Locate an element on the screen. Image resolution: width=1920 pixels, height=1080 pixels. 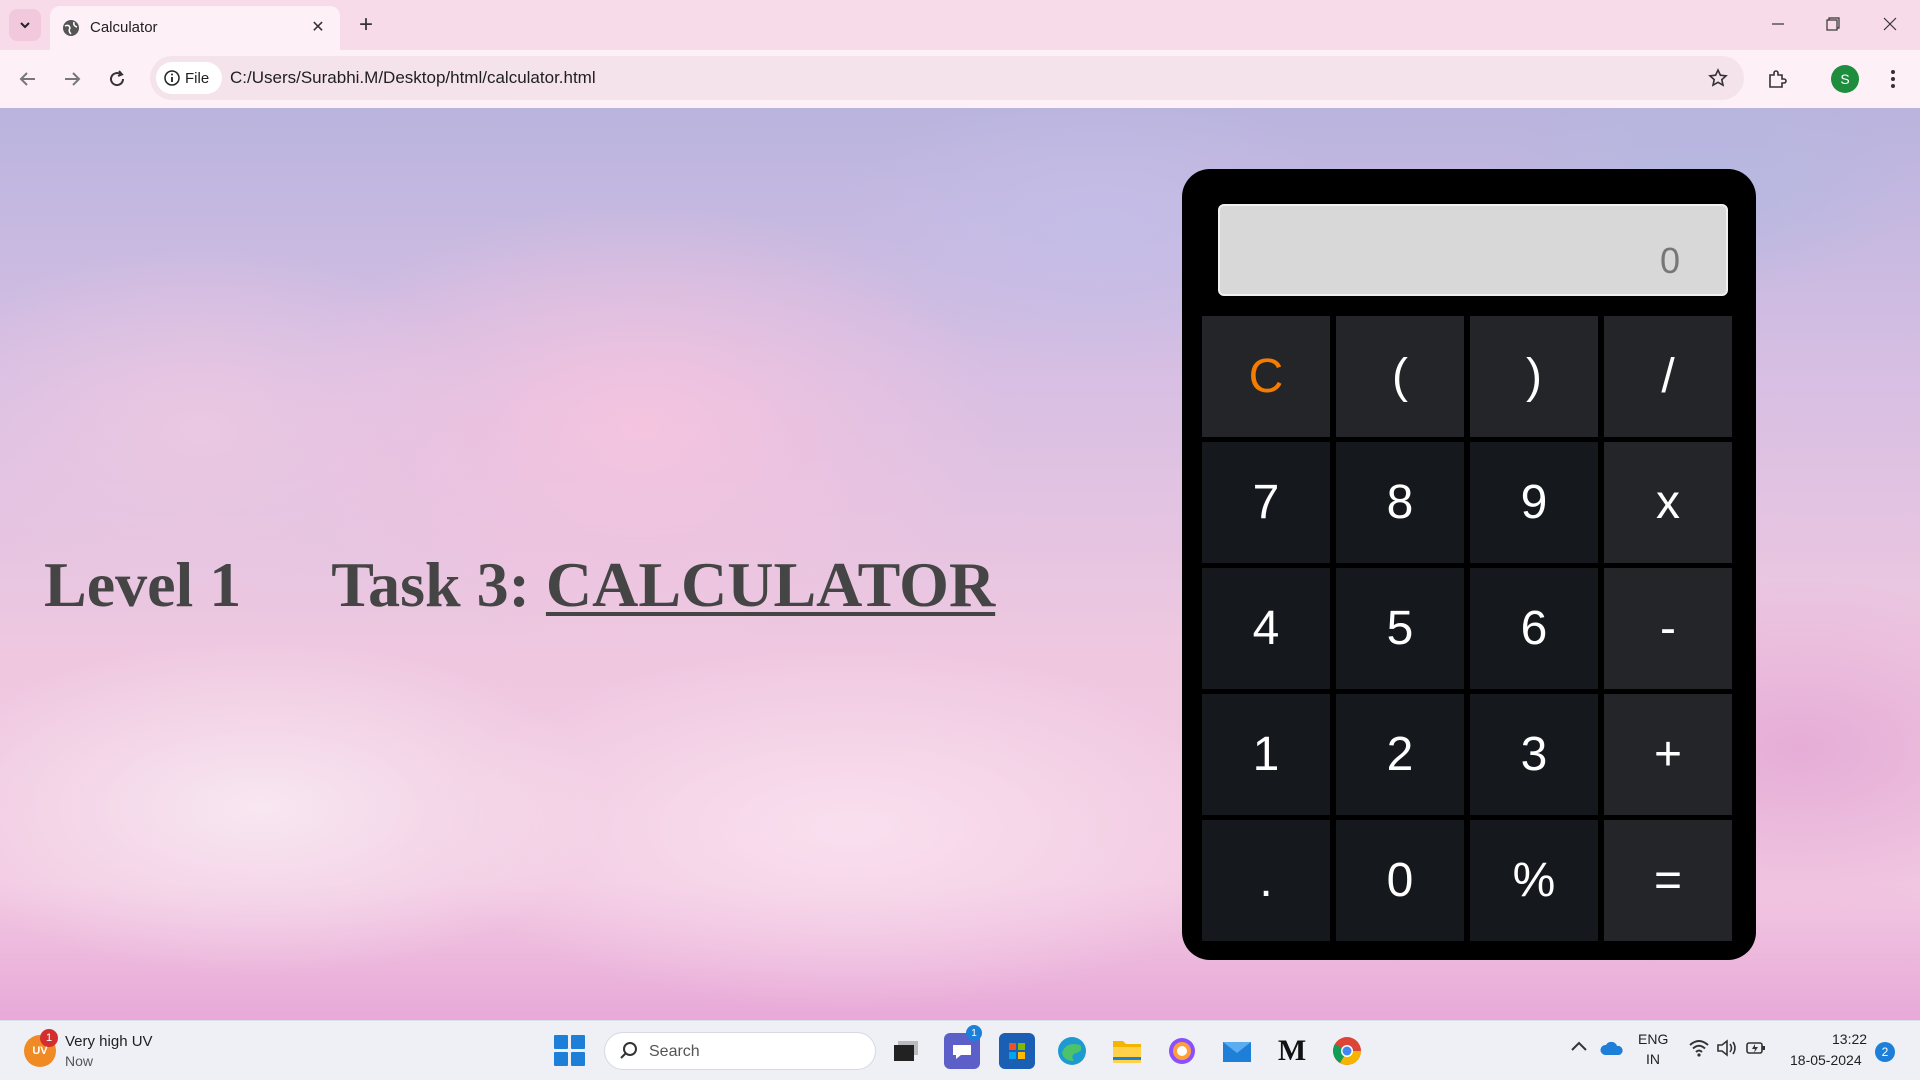
store-icon is located at coordinates (1017, 1051).